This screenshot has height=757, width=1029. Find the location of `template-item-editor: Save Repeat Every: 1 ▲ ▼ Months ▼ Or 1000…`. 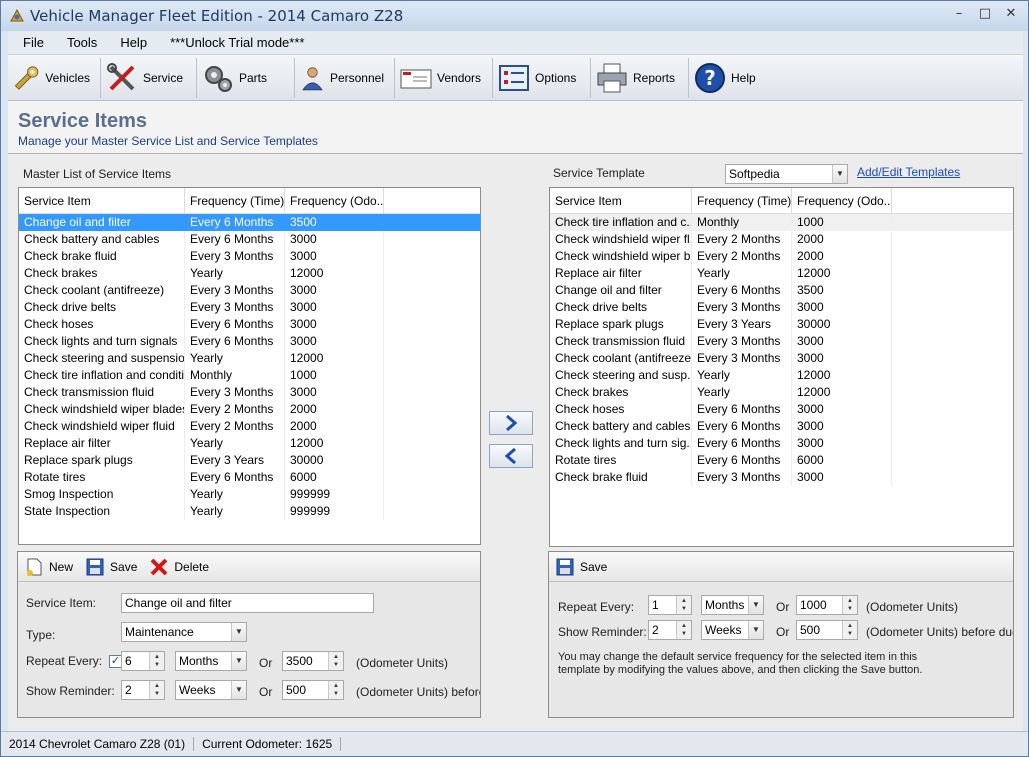

template-item-editor: Save Repeat Every: 1 ▲ ▼ Months ▼ Or 1000… is located at coordinates (781, 634).